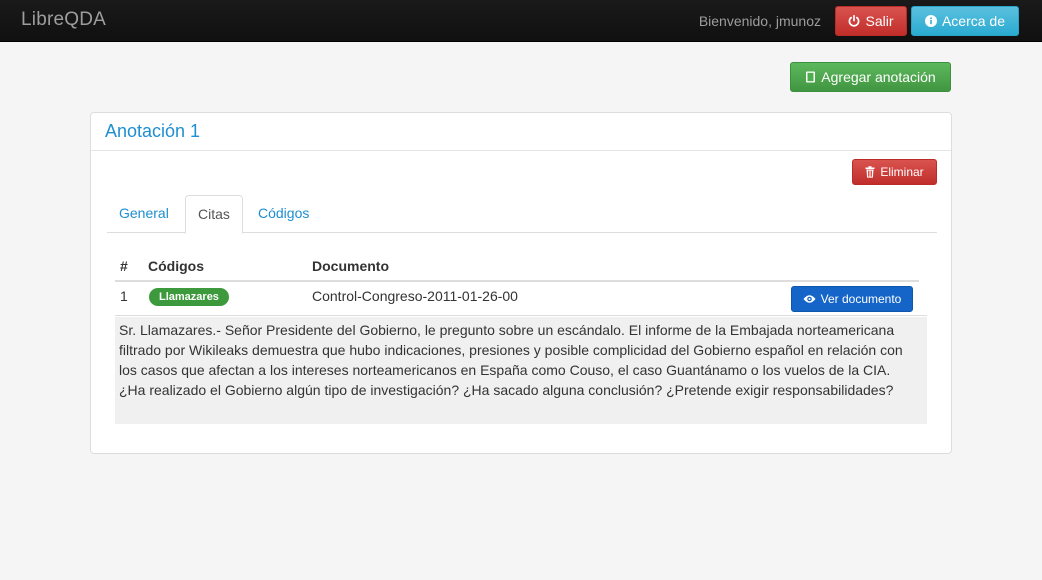 Image resolution: width=1042 pixels, height=580 pixels. I want to click on power-icon, so click(854, 21).